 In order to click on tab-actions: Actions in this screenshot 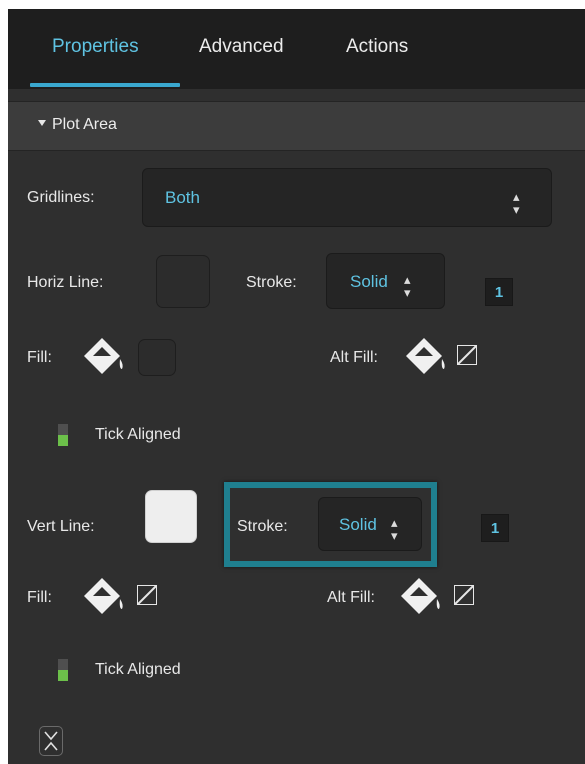, I will do `click(377, 47)`.